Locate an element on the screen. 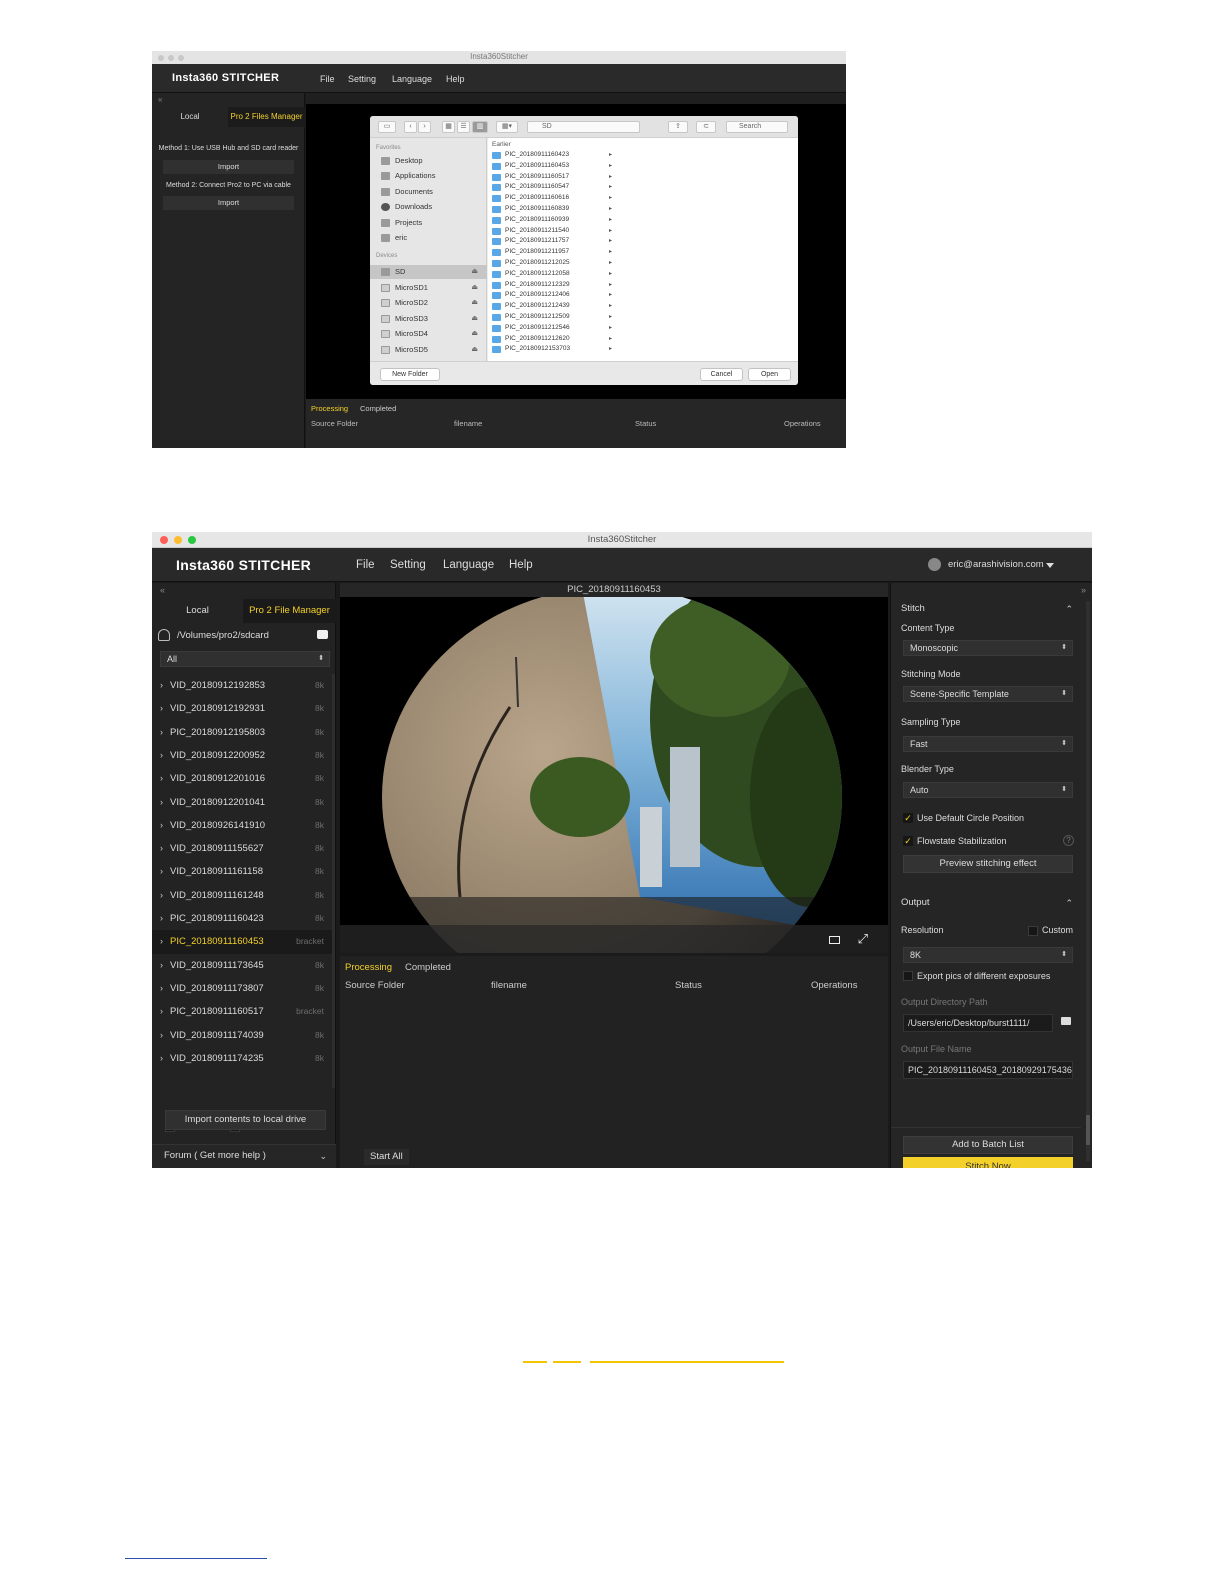 This screenshot has height=1584, width=1224. file-row: › VID_20180912192931 8k is located at coordinates (242, 708).